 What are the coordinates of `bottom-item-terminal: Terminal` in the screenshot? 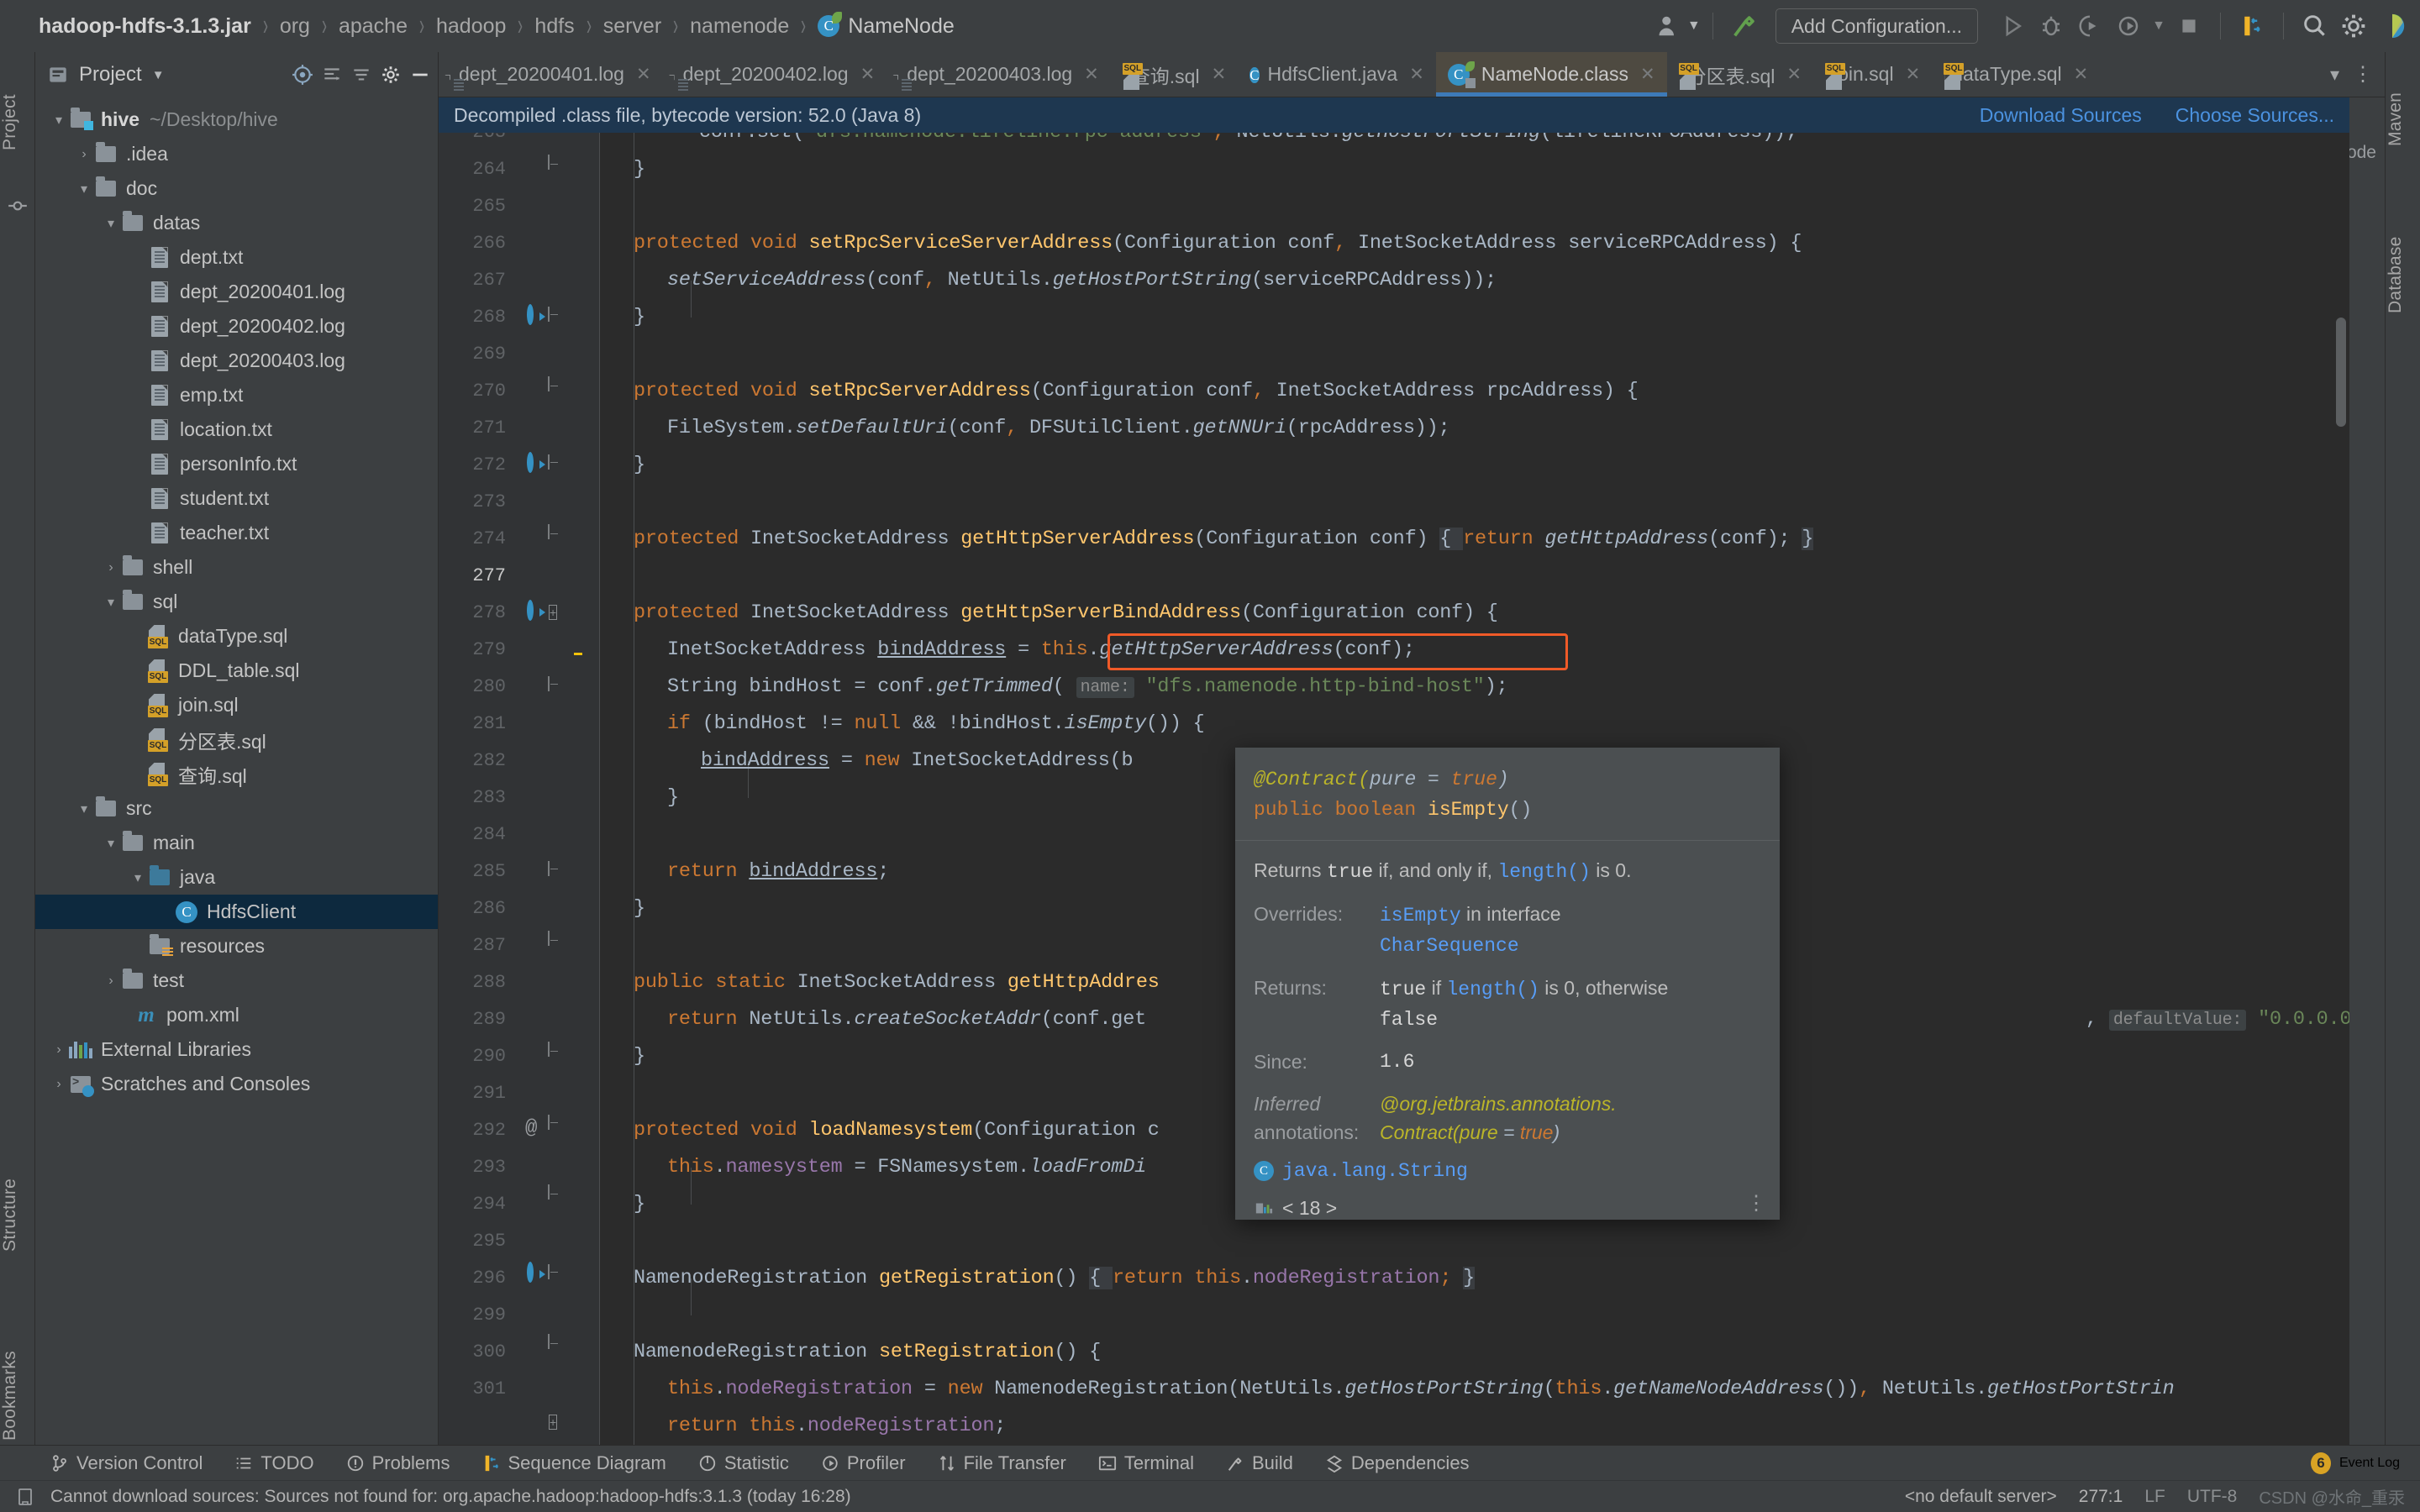 It's located at (1146, 1463).